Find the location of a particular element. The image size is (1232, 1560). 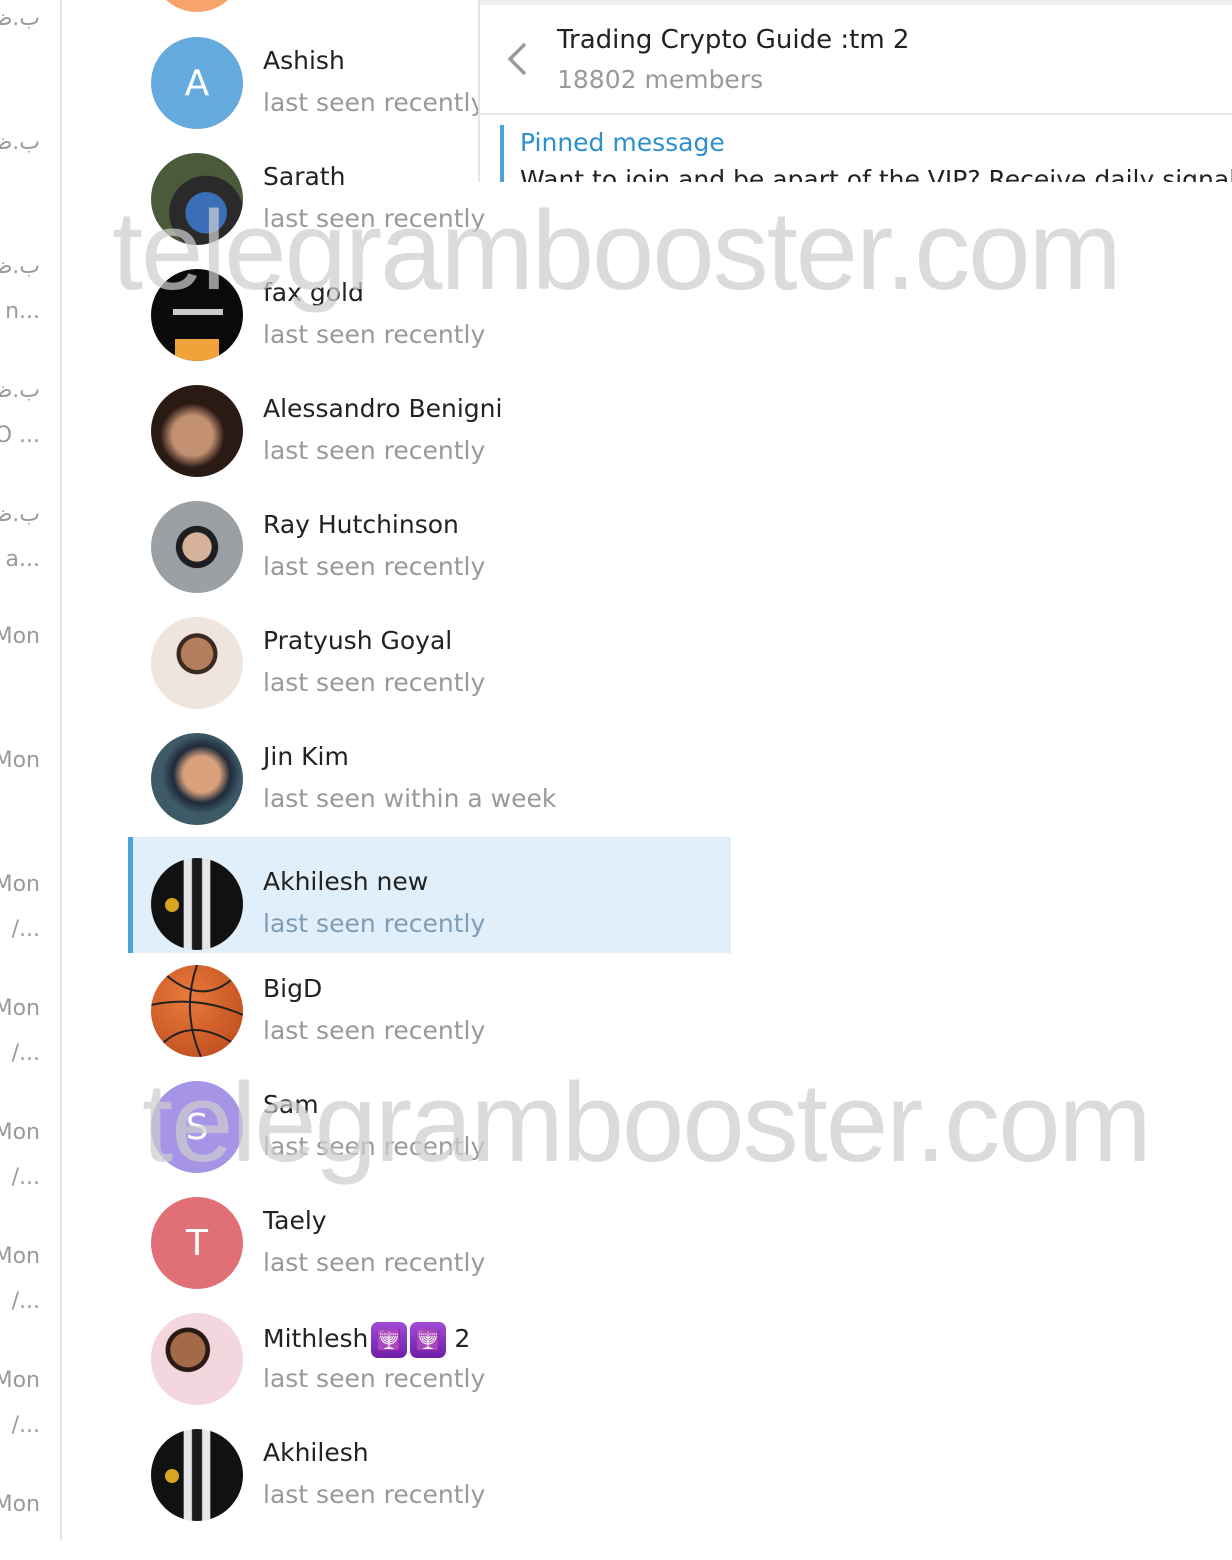

member-name: Sam is located at coordinates (291, 1104).